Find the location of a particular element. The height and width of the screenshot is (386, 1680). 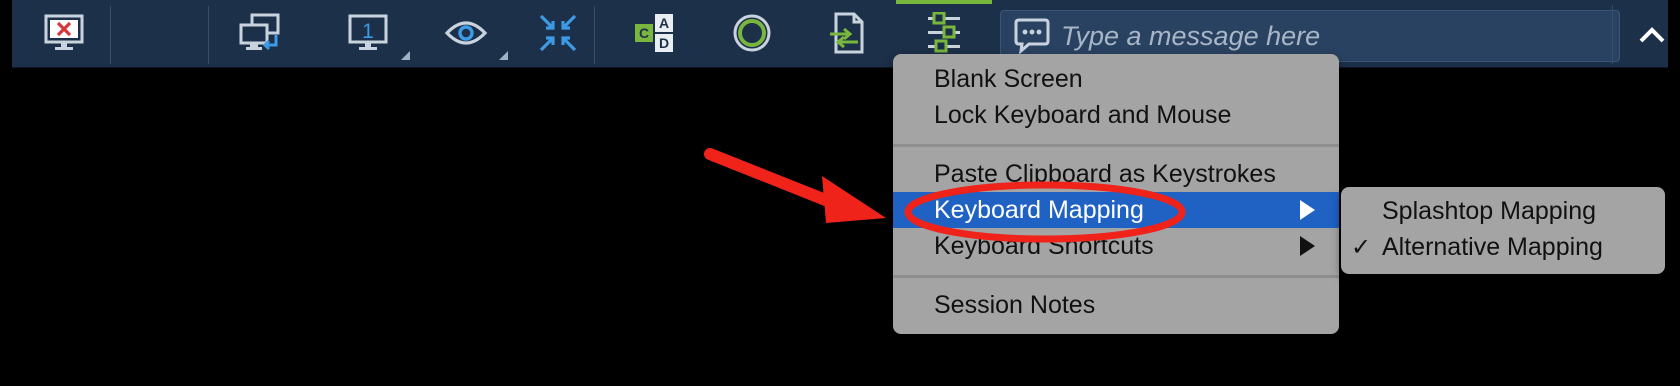

monitor-number-label: 1 is located at coordinates (368, 31).